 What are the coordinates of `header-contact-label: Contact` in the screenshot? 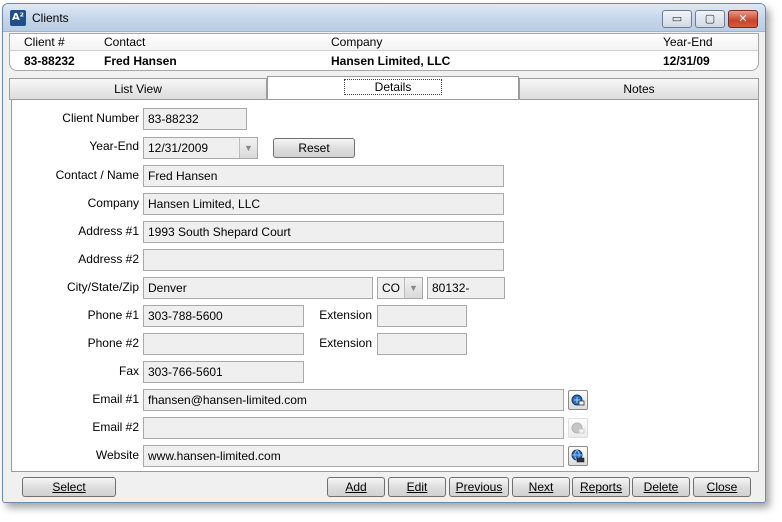 It's located at (125, 42).